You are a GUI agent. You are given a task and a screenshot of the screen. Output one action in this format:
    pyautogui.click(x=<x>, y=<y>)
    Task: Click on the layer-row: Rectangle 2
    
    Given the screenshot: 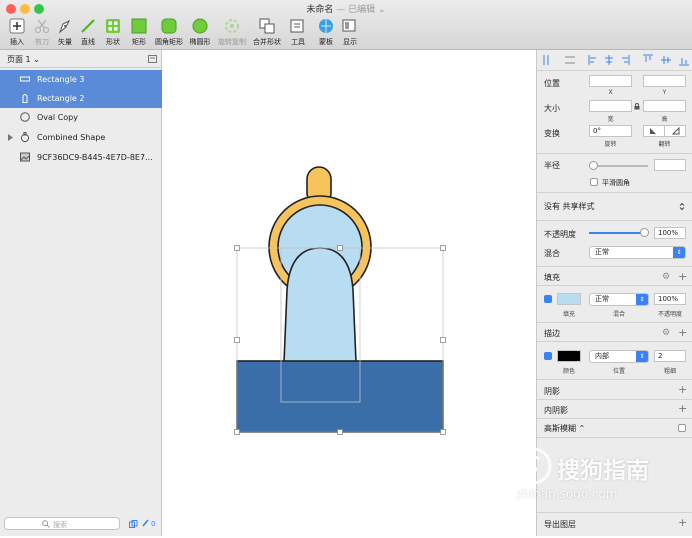 What is the action you would take?
    pyautogui.click(x=81, y=98)
    